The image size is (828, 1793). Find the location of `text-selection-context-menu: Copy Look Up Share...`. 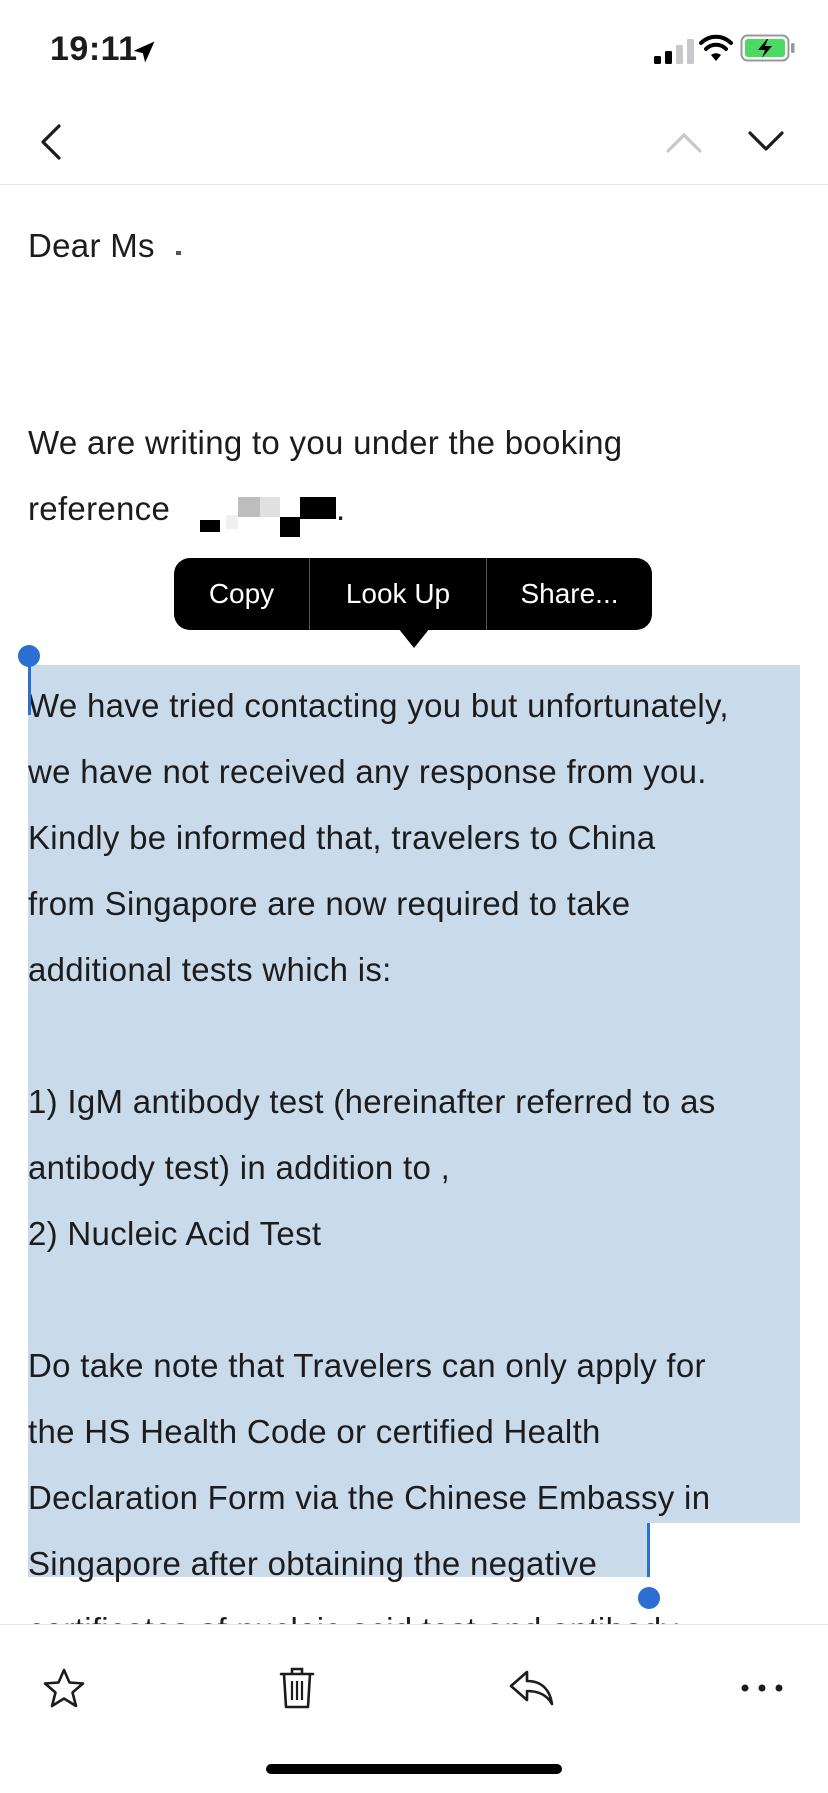

text-selection-context-menu: Copy Look Up Share... is located at coordinates (413, 594).